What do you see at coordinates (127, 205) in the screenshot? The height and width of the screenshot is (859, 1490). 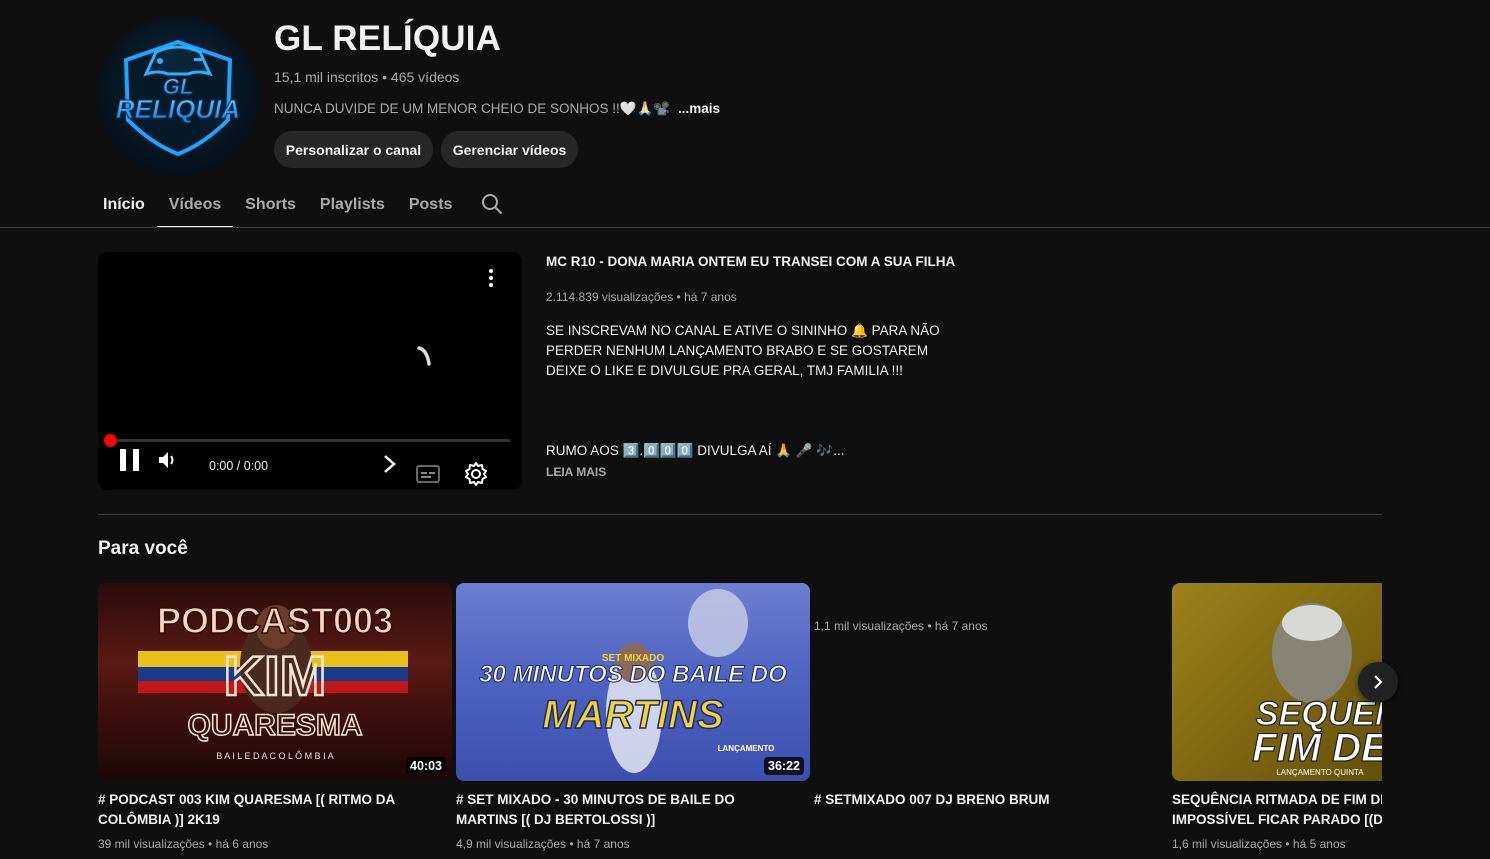 I see `tab-home: Início` at bounding box center [127, 205].